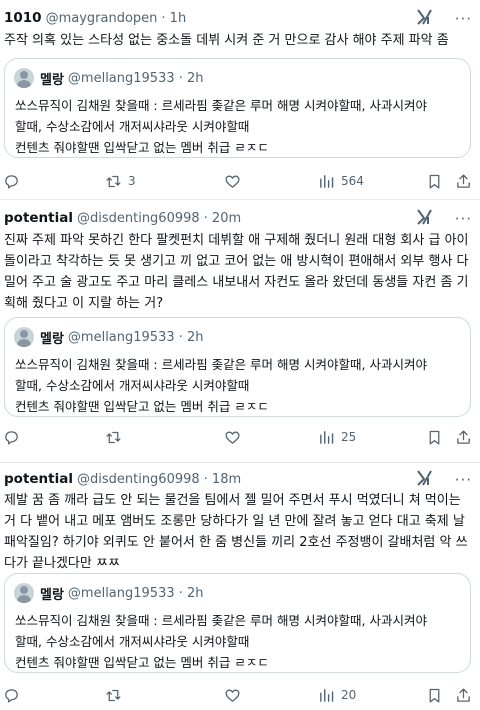  I want to click on views-button: 564, so click(341, 181).